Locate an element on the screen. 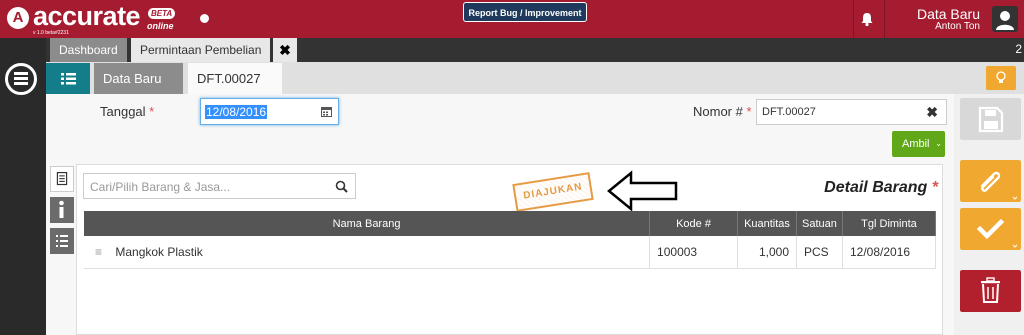 Image resolution: width=1024 pixels, height=335 pixels. kuantitas-cell: 1,000 is located at coordinates (767, 252).